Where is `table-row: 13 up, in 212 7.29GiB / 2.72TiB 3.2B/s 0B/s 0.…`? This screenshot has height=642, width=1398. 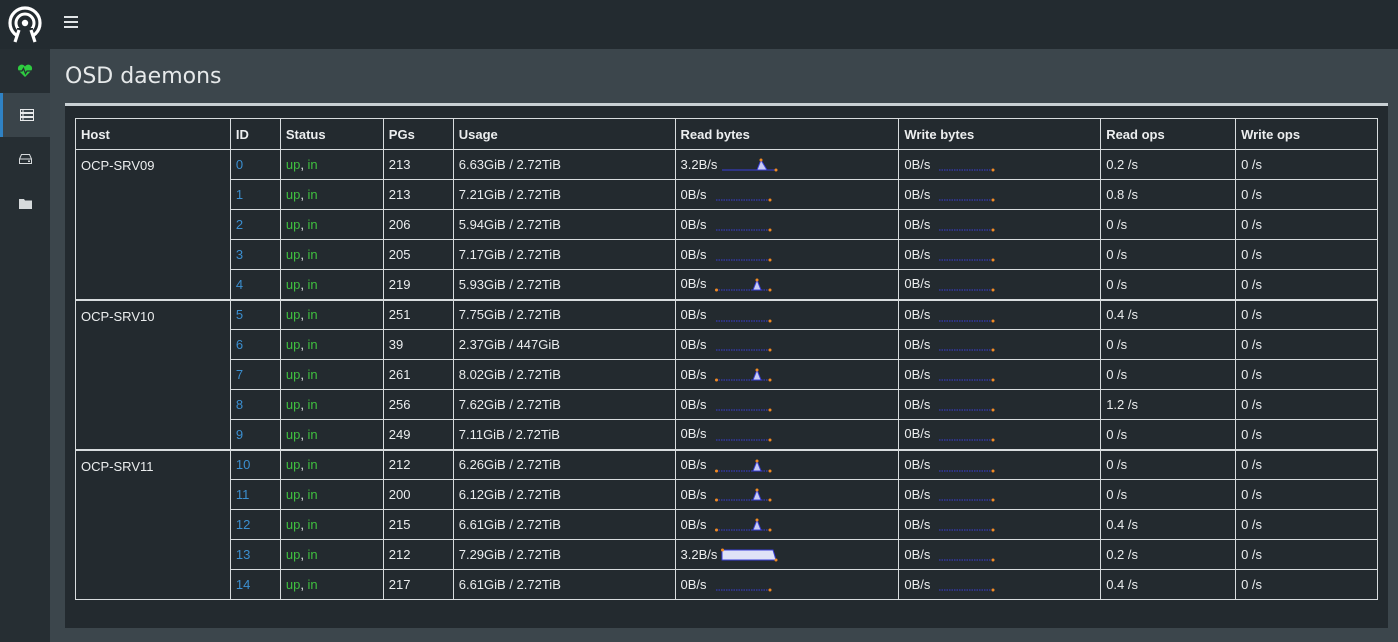
table-row: 13 up, in 212 7.29GiB / 2.72TiB 3.2B/s 0B/s 0.… is located at coordinates (727, 554).